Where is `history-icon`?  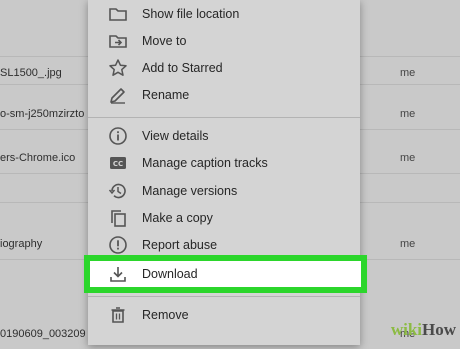 history-icon is located at coordinates (118, 191).